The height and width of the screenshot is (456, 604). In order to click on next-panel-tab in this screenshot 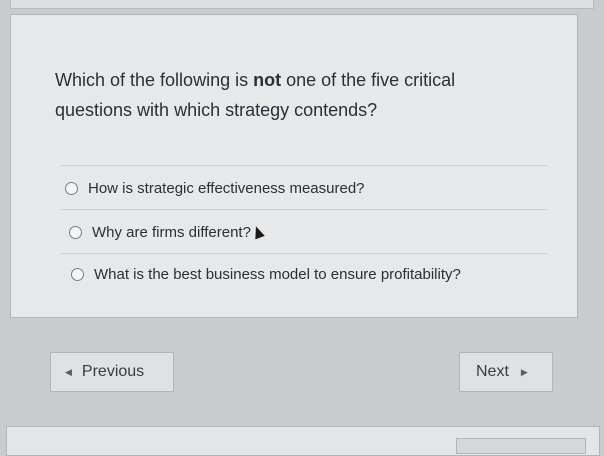, I will do `click(521, 446)`.